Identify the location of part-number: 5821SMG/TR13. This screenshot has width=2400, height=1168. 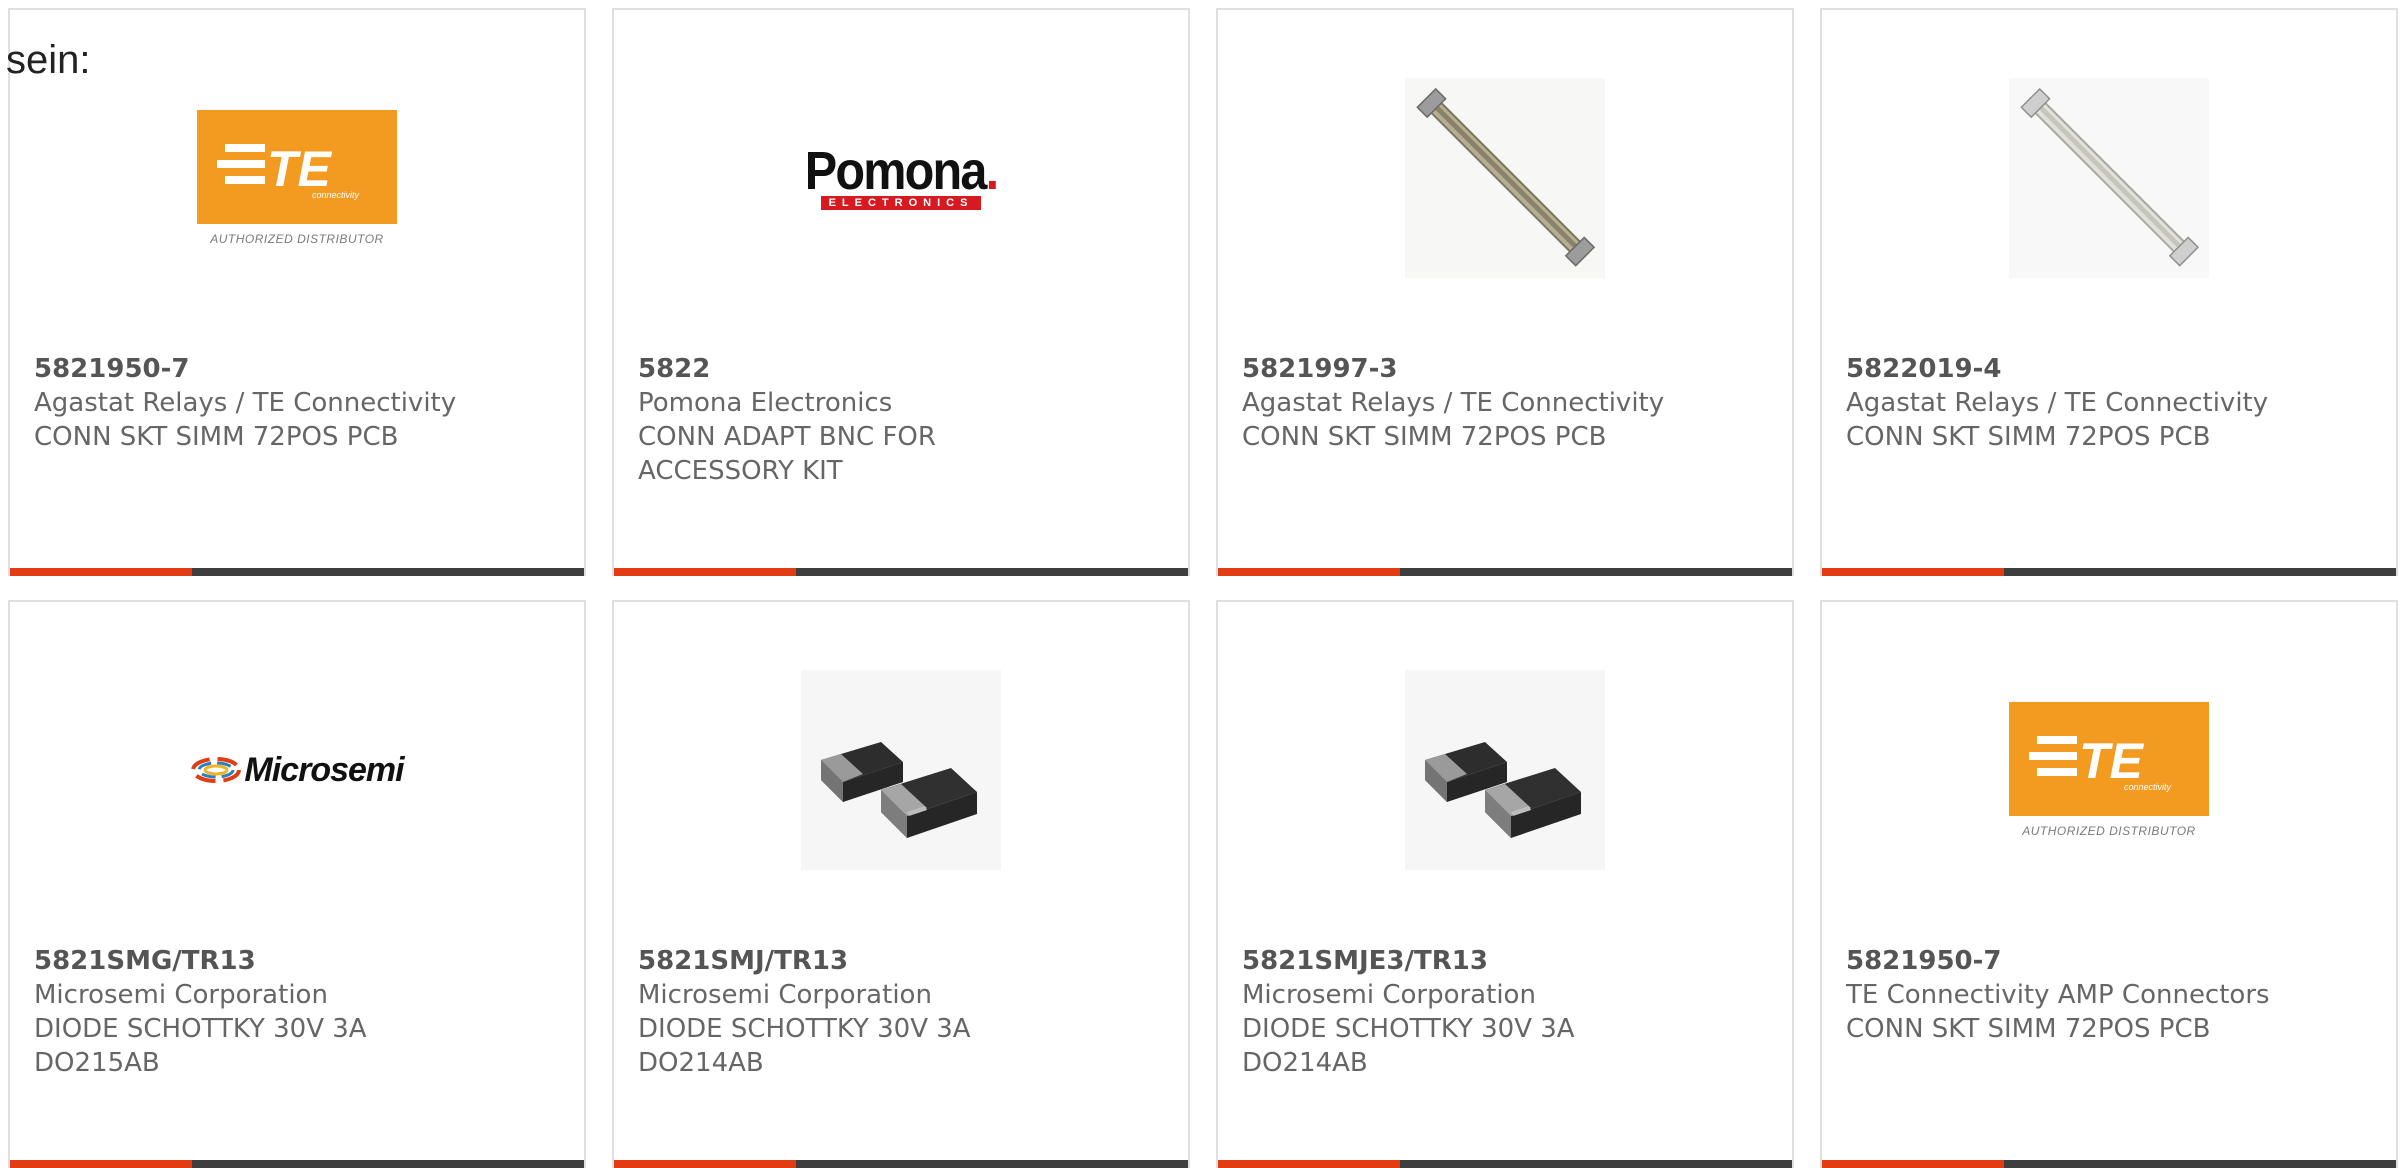
(299, 961).